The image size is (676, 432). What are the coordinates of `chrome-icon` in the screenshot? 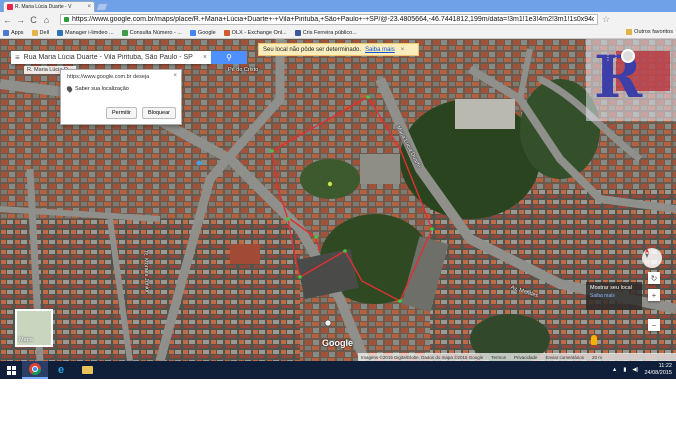 It's located at (35, 369).